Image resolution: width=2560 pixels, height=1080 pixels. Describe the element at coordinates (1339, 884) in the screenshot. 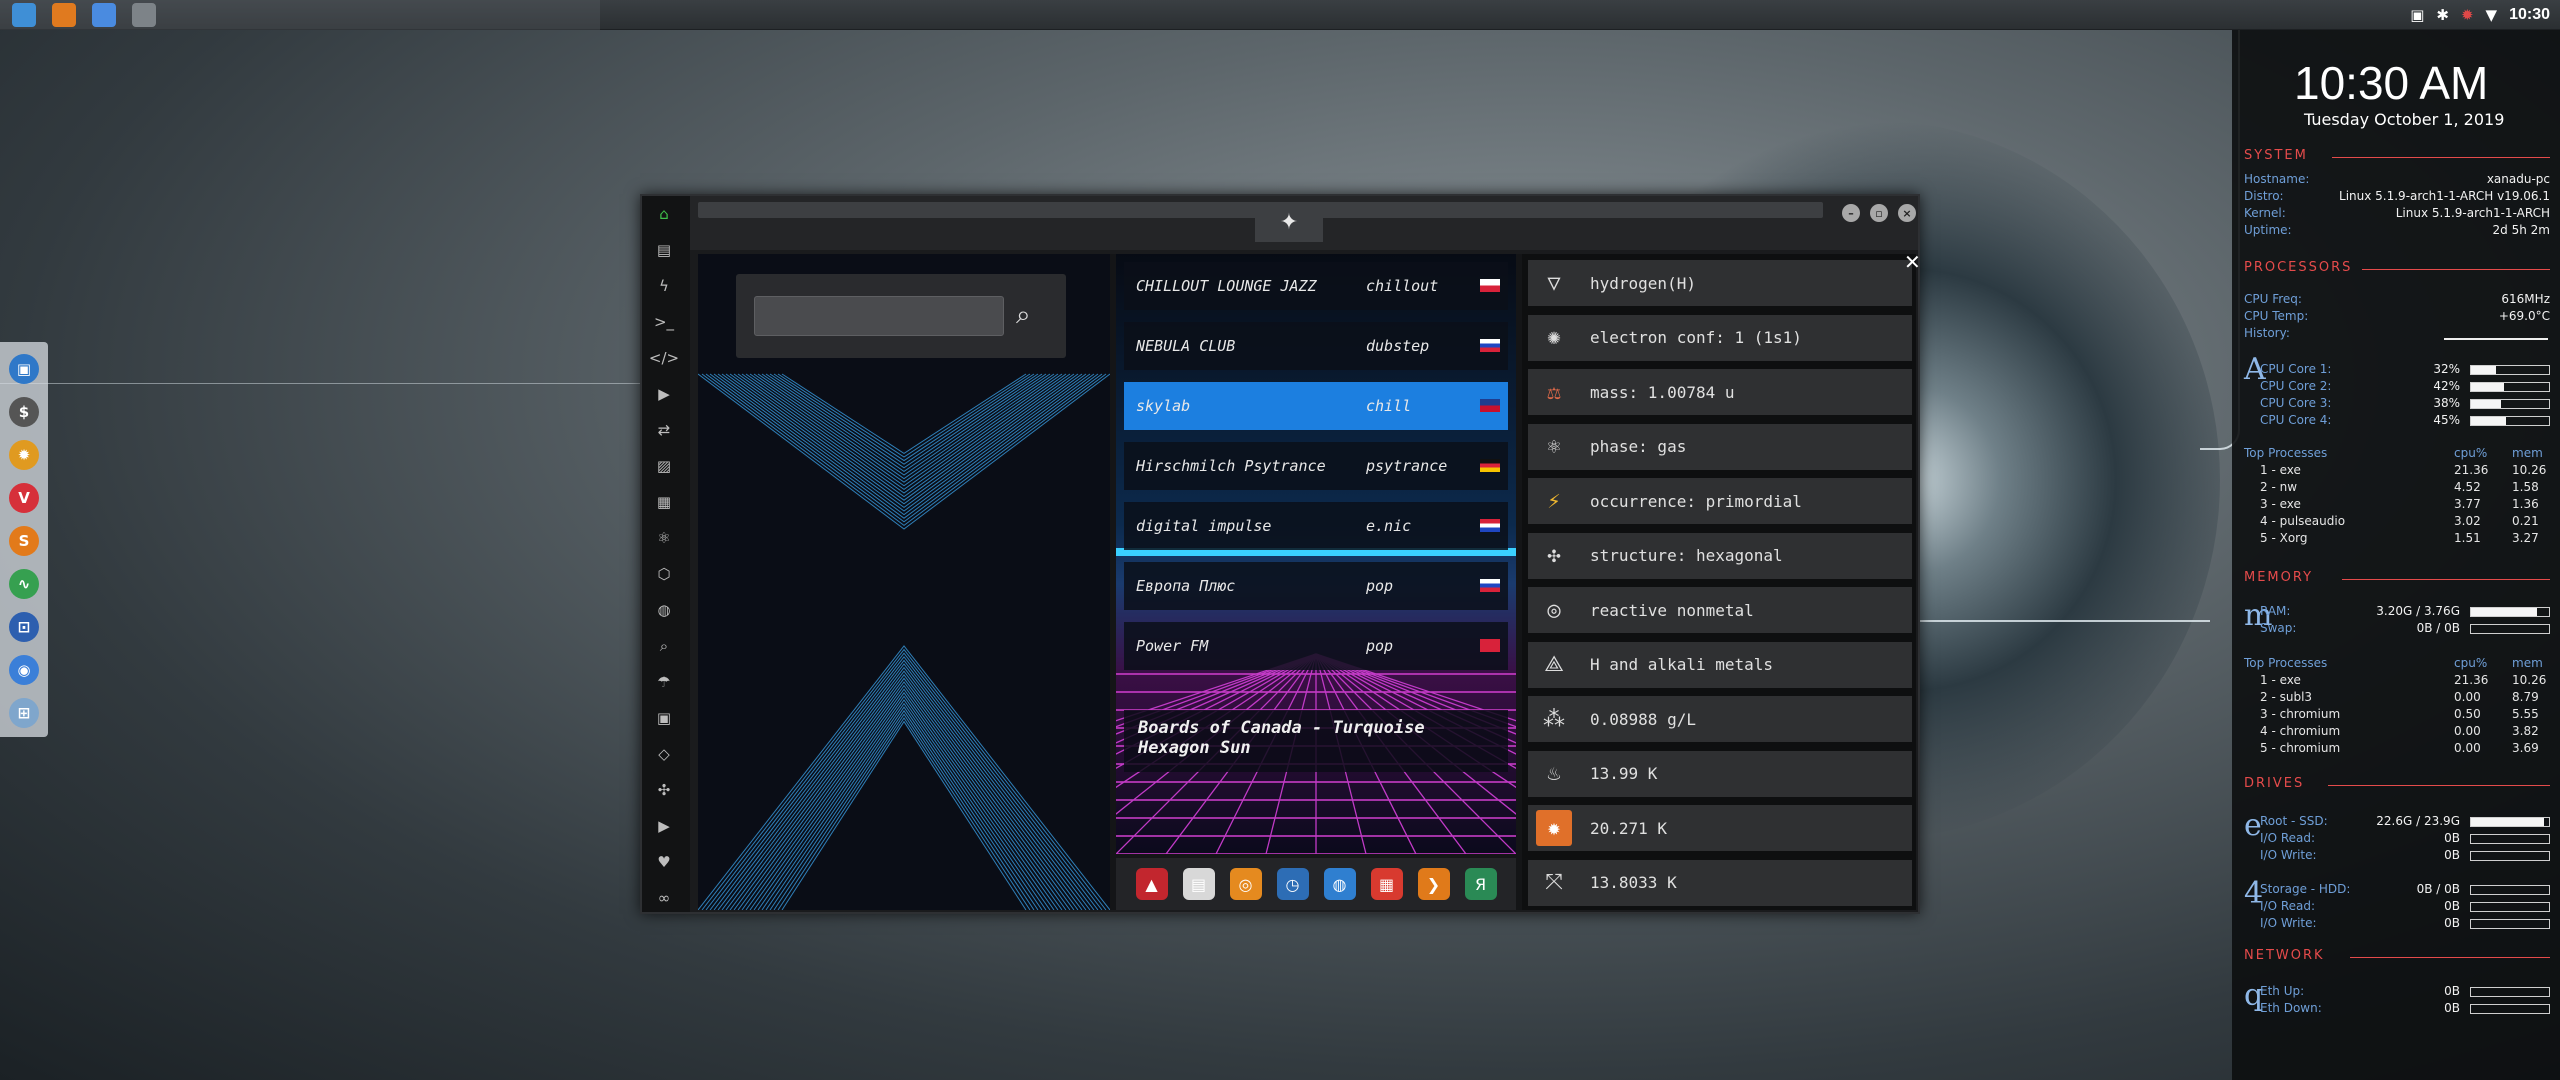

I see `globe-app-icon: ◍` at that location.